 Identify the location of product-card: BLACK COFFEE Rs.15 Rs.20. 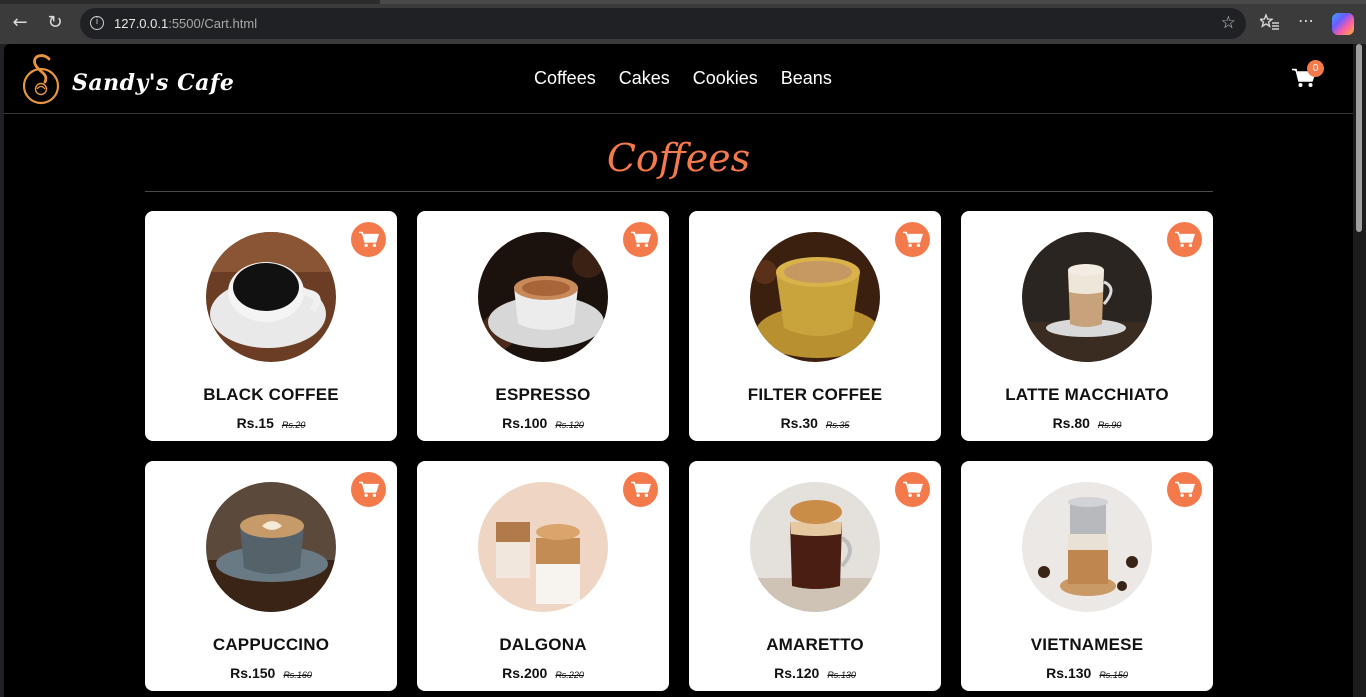
(271, 326).